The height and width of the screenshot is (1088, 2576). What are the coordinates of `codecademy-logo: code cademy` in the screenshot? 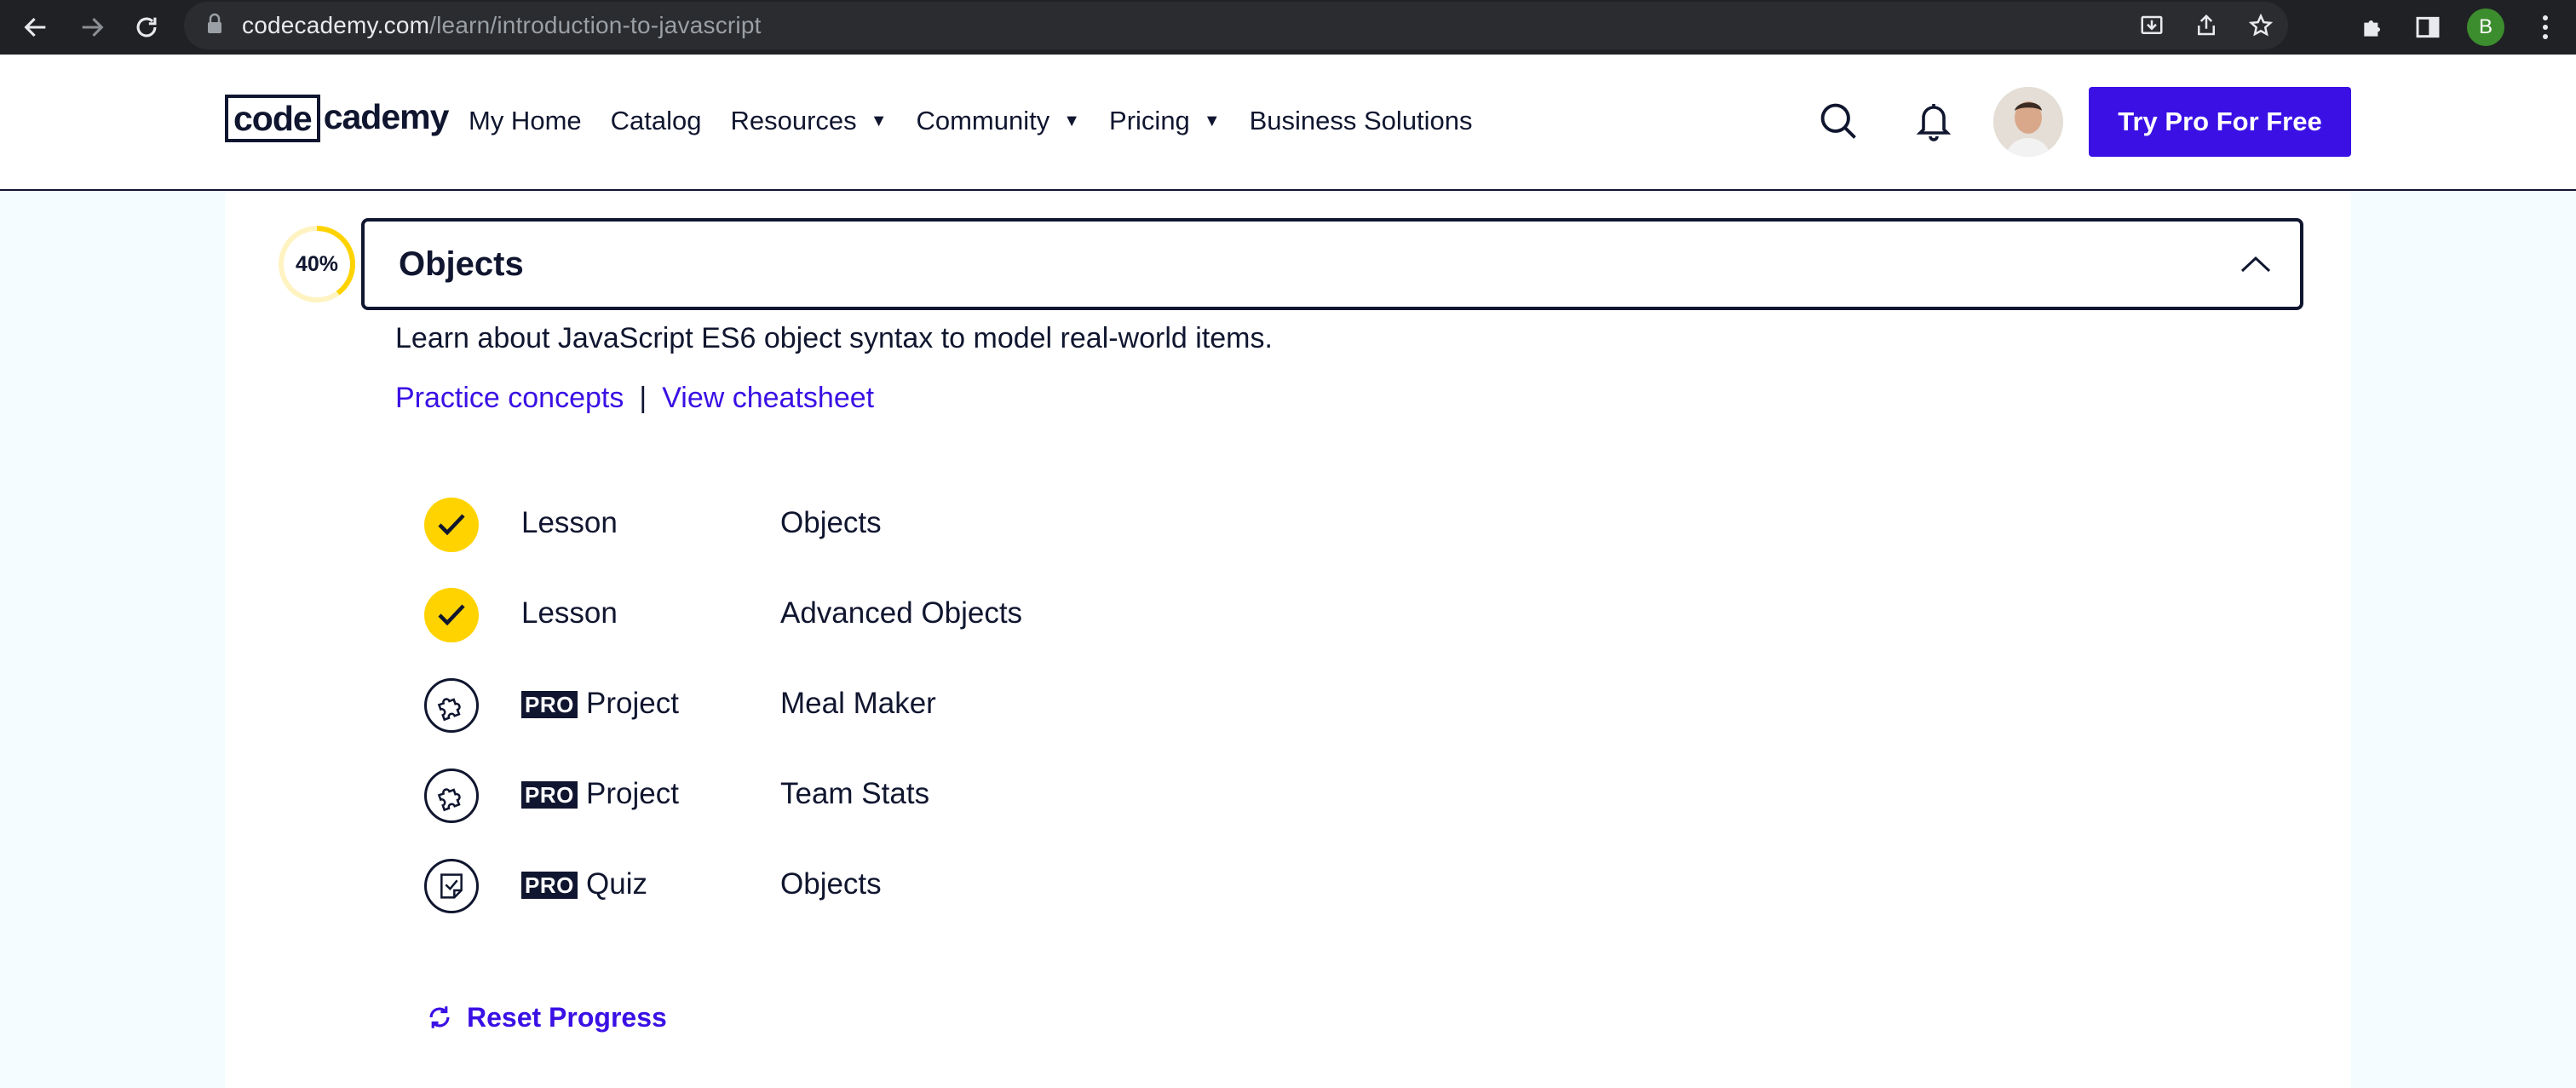 It's located at (337, 118).